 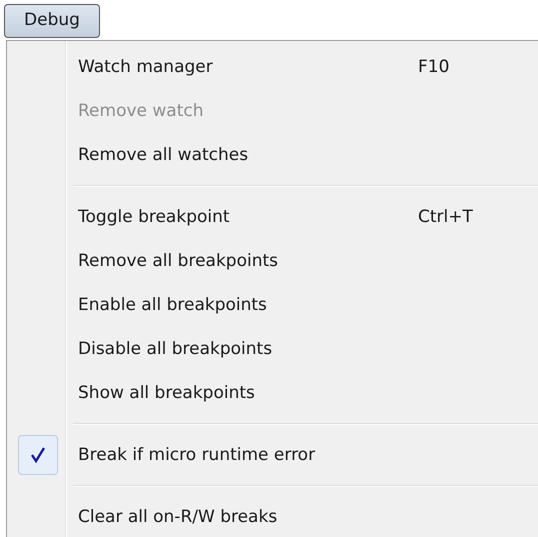 What do you see at coordinates (272, 349) in the screenshot?
I see `menu-item: Disable all breakpoints` at bounding box center [272, 349].